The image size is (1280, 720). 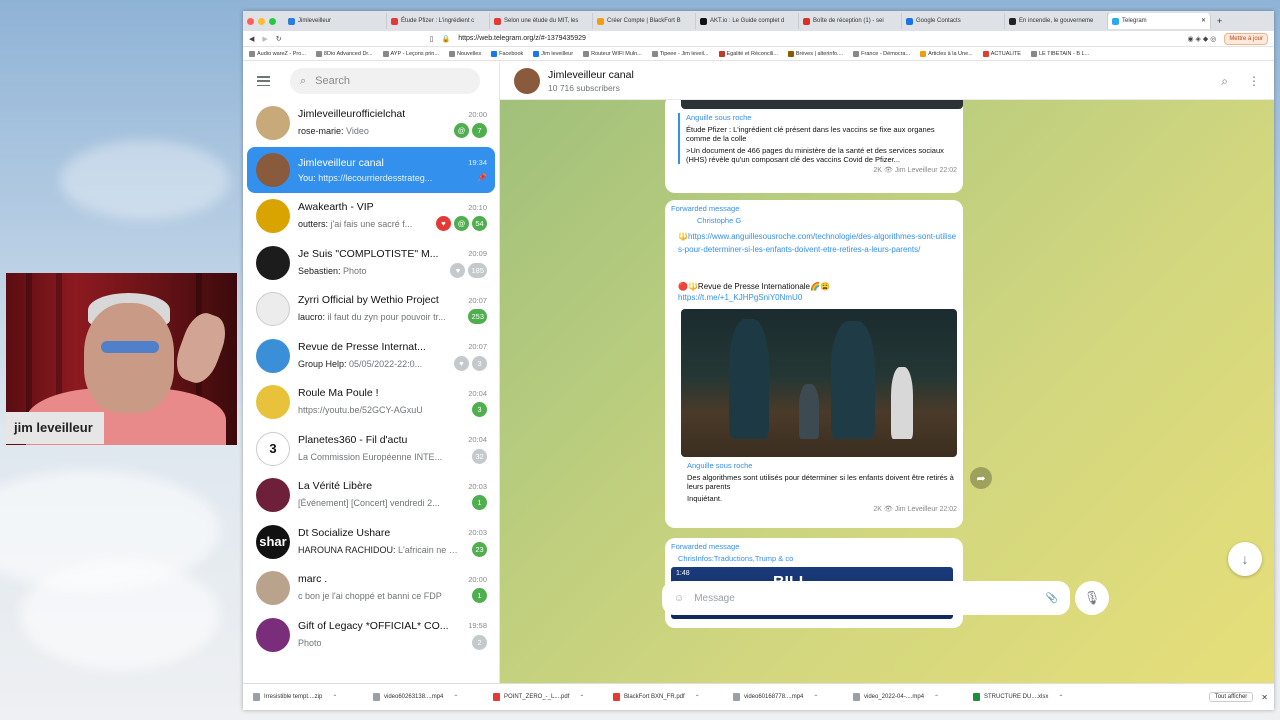 What do you see at coordinates (1056, 21) in the screenshot?
I see `browser-tab: En incendie, le gouverneme` at bounding box center [1056, 21].